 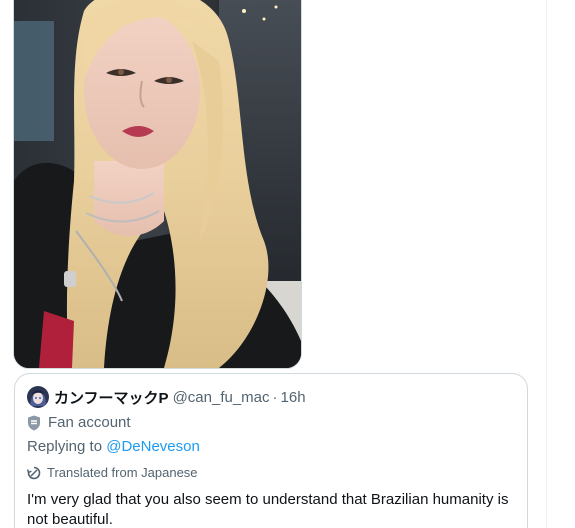 I want to click on column-divider, so click(x=546, y=264).